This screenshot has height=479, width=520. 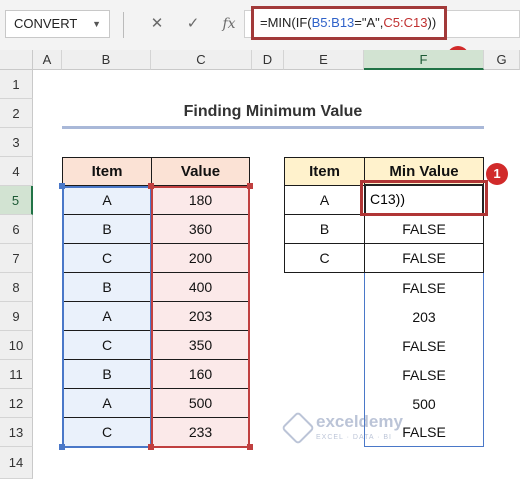 I want to click on column-header-d: D, so click(x=268, y=60).